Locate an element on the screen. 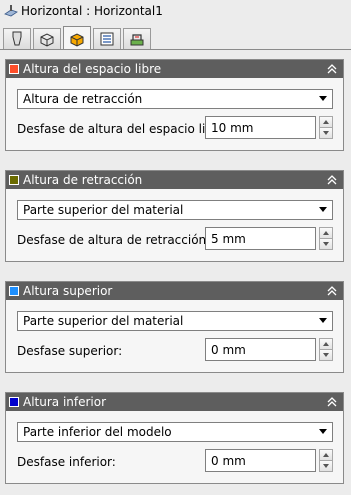 The height and width of the screenshot is (495, 351). tab-geometry is located at coordinates (47, 38).